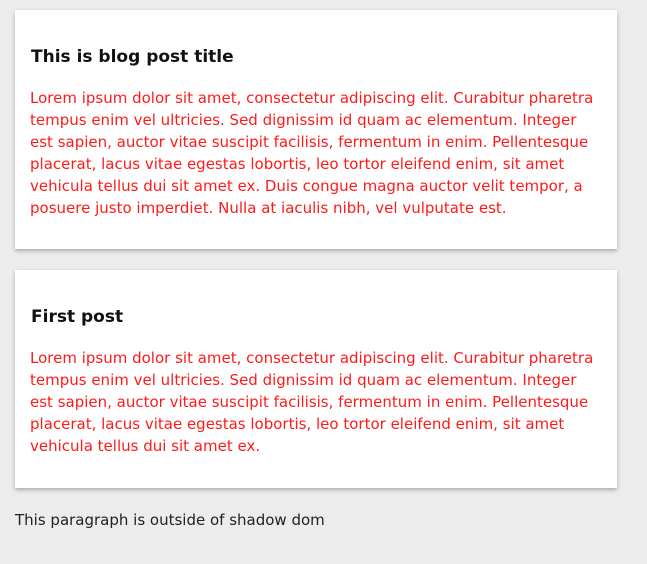 The height and width of the screenshot is (564, 647). What do you see at coordinates (170, 520) in the screenshot?
I see `outside-paragraph: This paragraph is outside of shadow dom` at bounding box center [170, 520].